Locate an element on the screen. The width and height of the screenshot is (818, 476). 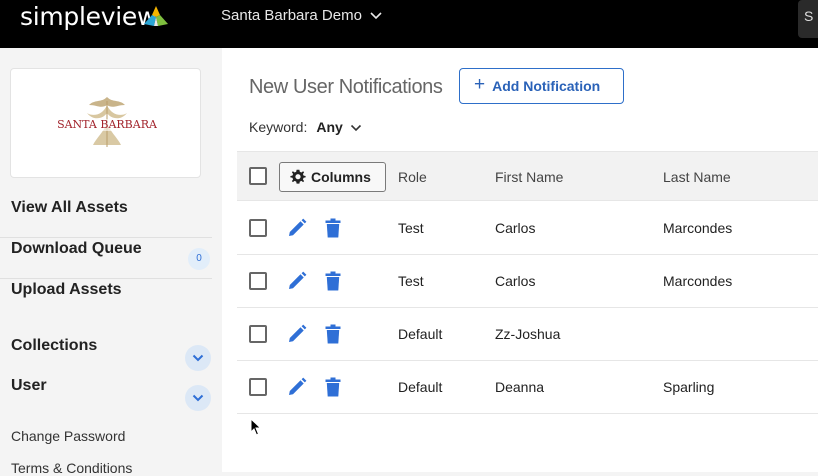
table-row: Default Zz-Joshua is located at coordinates (527, 334).